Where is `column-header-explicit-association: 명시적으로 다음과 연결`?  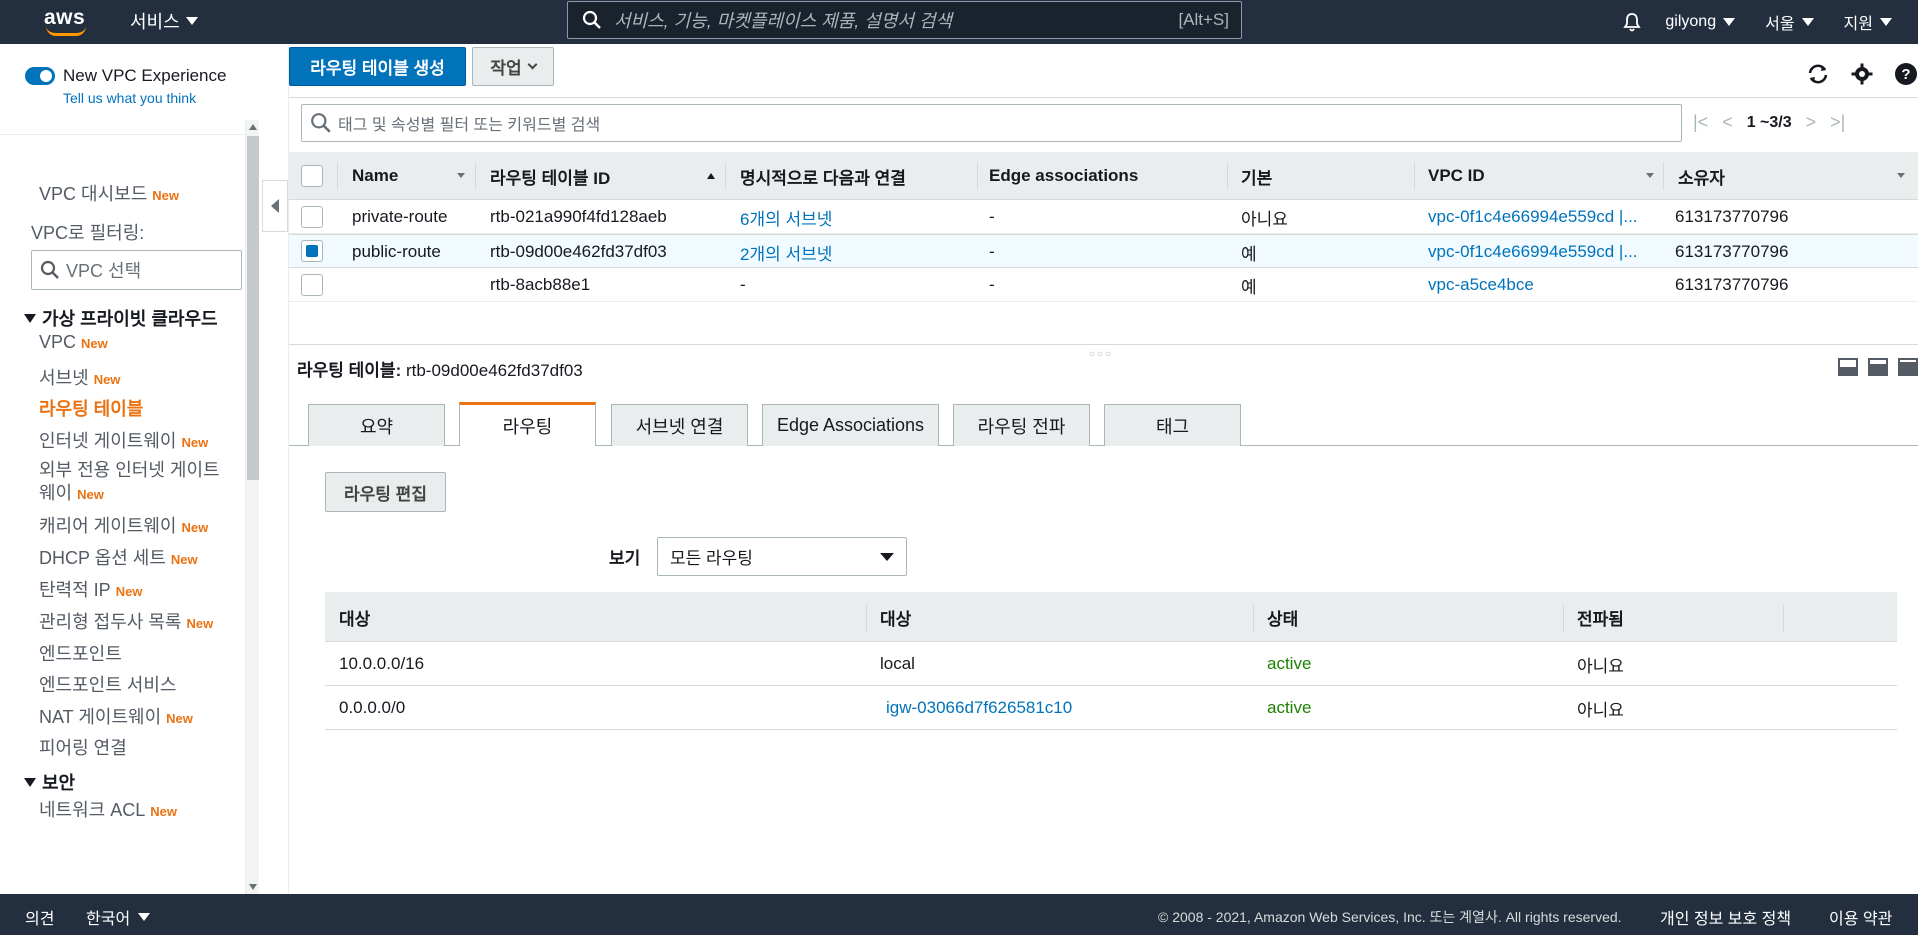 column-header-explicit-association: 명시적으로 다음과 연결 is located at coordinates (823, 176).